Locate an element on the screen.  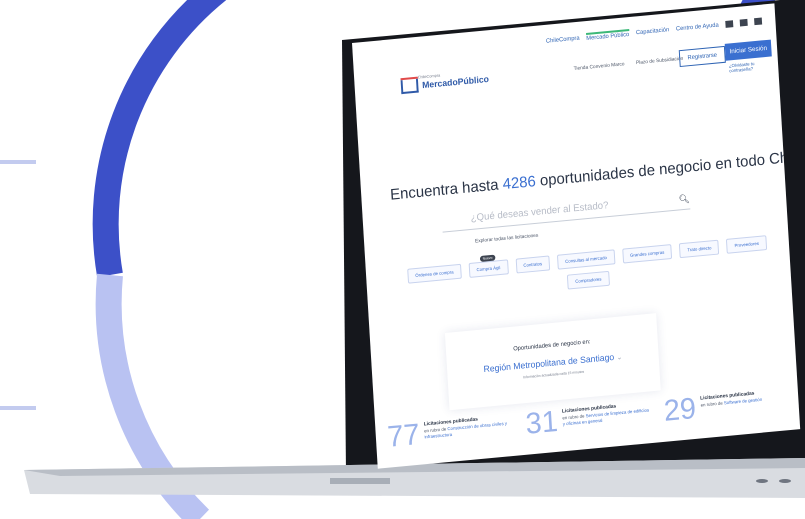
chip-consultas-mercado: Consultas al mercado is located at coordinates (586, 259).